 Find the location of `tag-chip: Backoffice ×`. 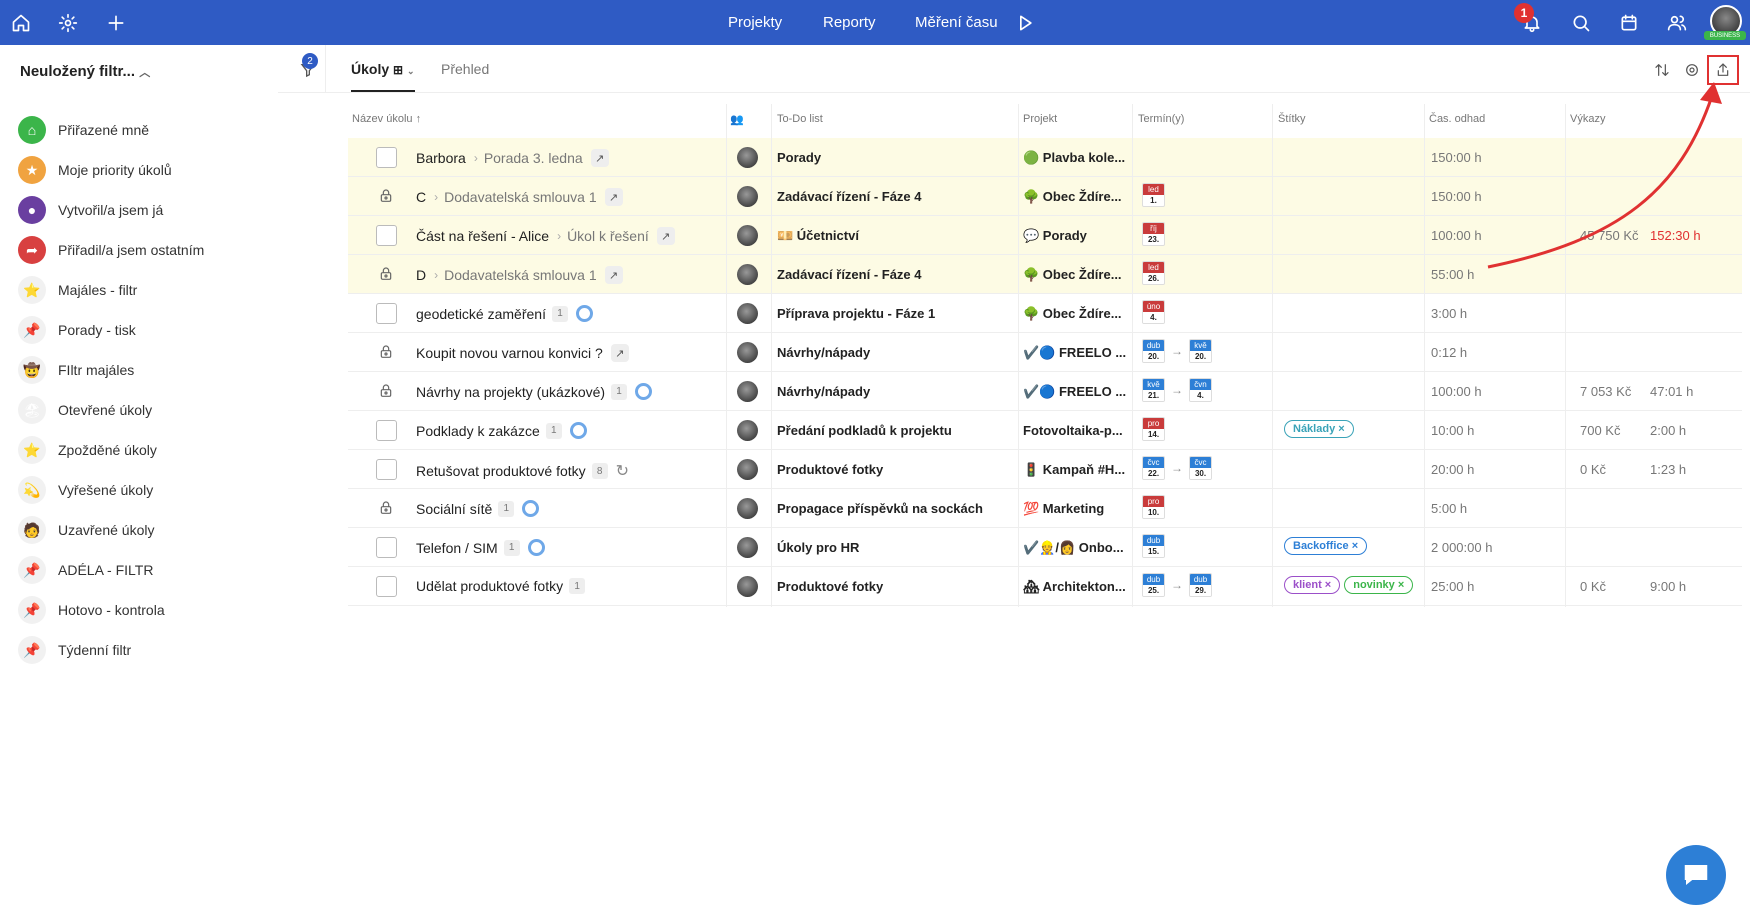

tag-chip: Backoffice × is located at coordinates (1326, 546).